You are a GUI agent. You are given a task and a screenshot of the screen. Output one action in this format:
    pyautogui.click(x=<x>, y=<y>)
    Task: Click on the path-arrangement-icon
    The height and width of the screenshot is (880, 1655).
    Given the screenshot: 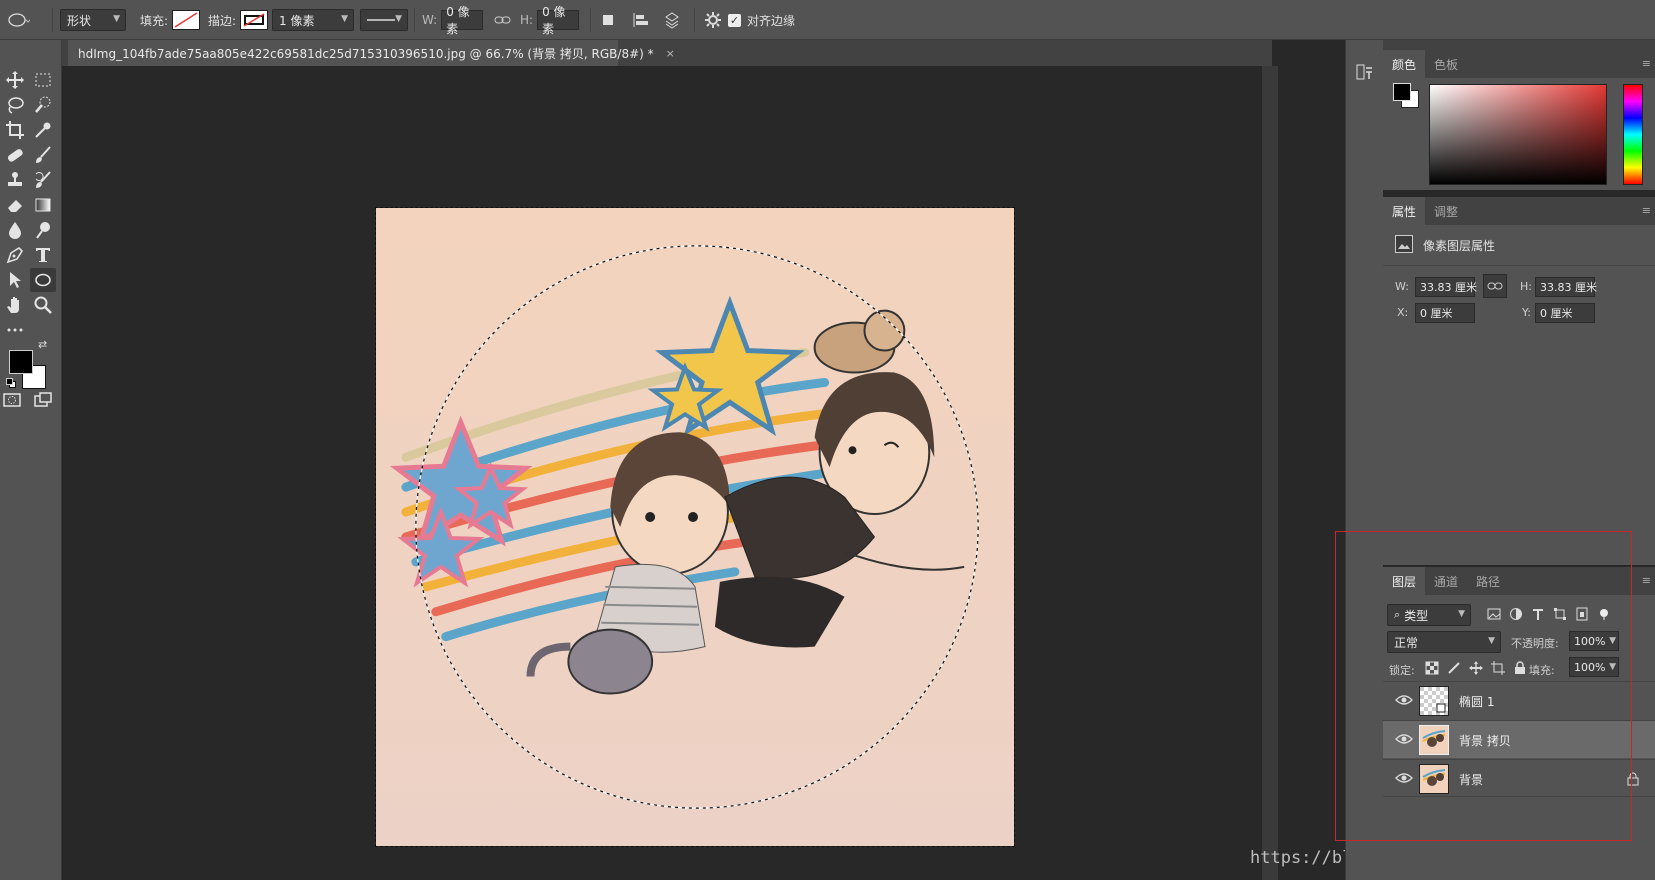 What is the action you would take?
    pyautogui.click(x=672, y=20)
    